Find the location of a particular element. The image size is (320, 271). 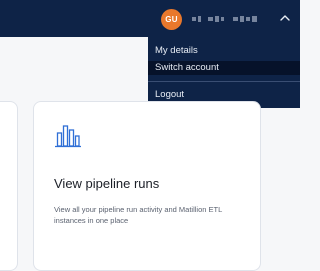

top-navigation-bar: GU is located at coordinates (150, 18).